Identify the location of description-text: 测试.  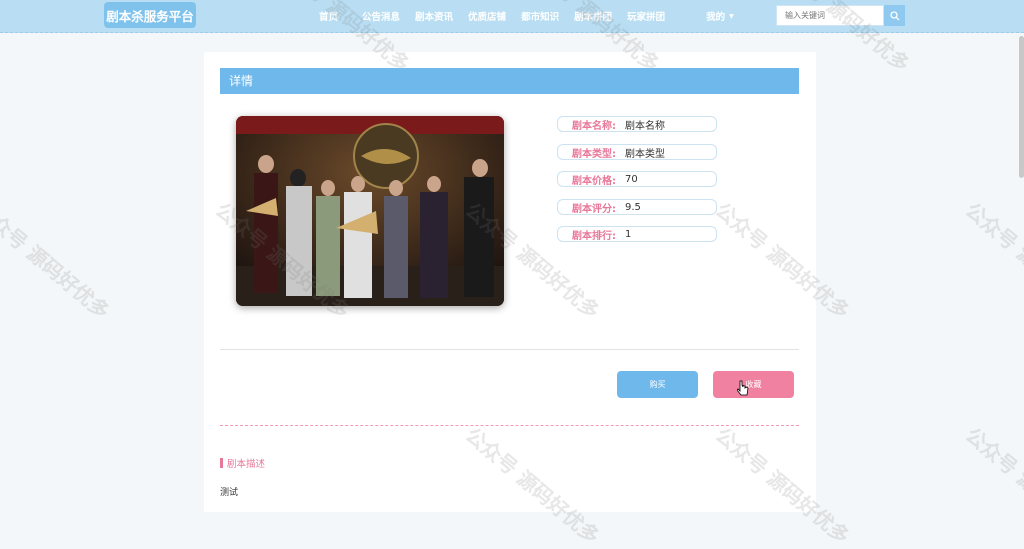
(229, 493).